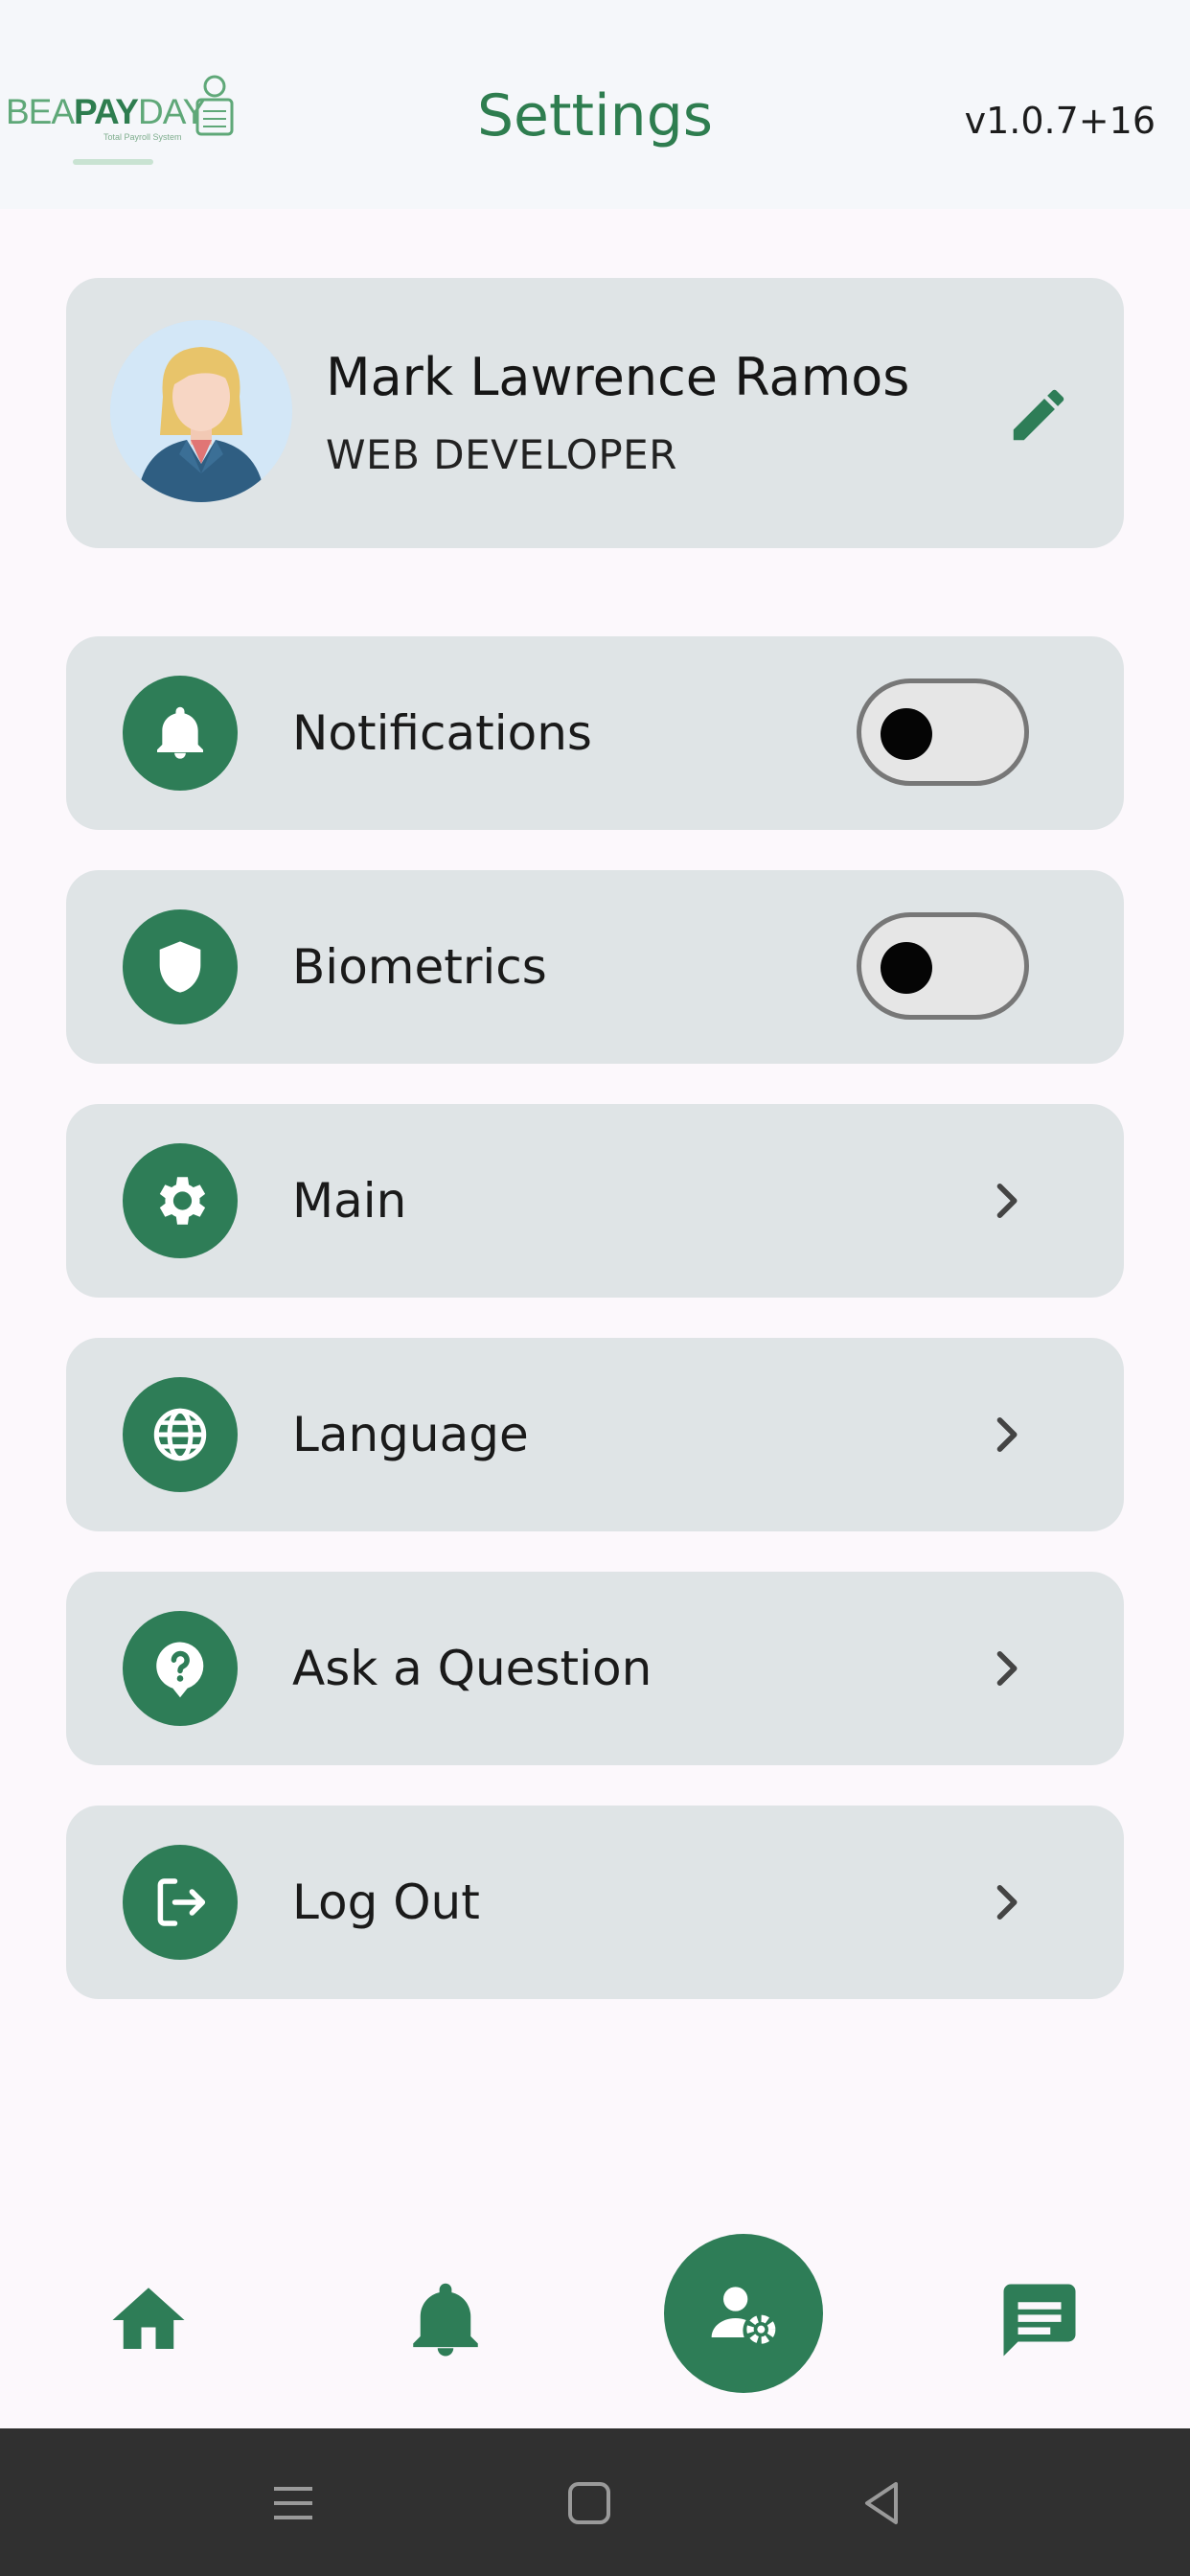  Describe the element at coordinates (595, 1201) in the screenshot. I see `settings-row-main: Main` at that location.